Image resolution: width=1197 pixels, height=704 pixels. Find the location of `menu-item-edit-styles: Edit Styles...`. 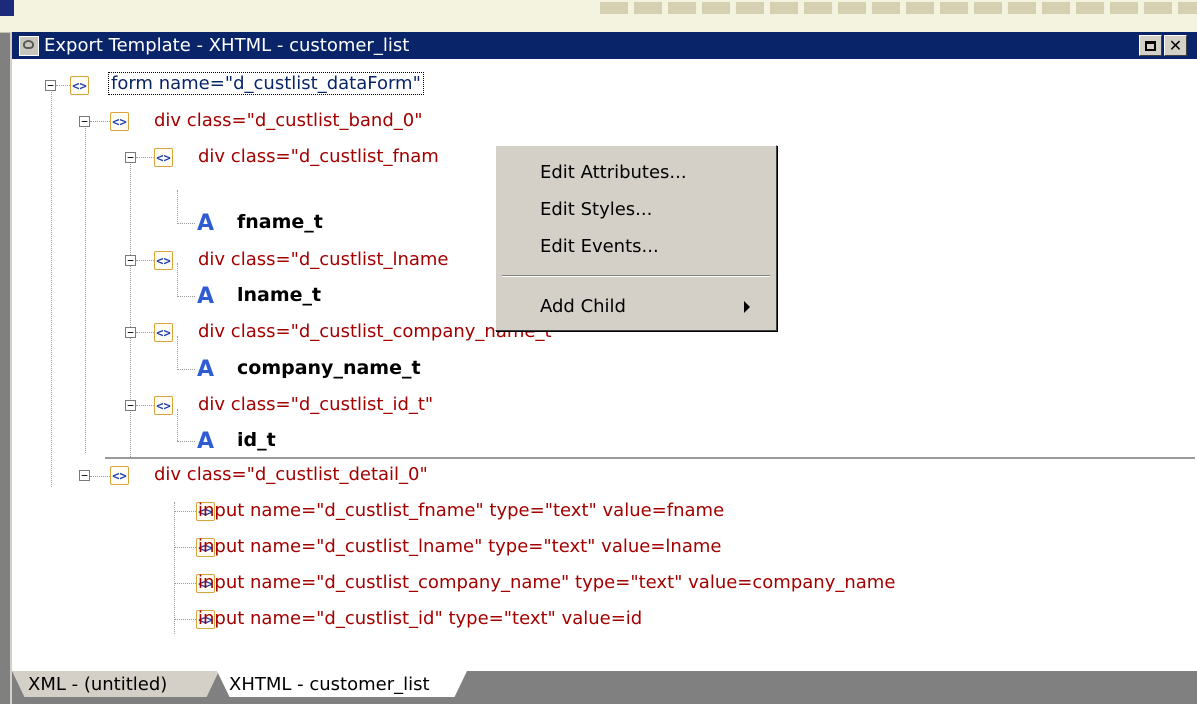

menu-item-edit-styles: Edit Styles... is located at coordinates (596, 209).